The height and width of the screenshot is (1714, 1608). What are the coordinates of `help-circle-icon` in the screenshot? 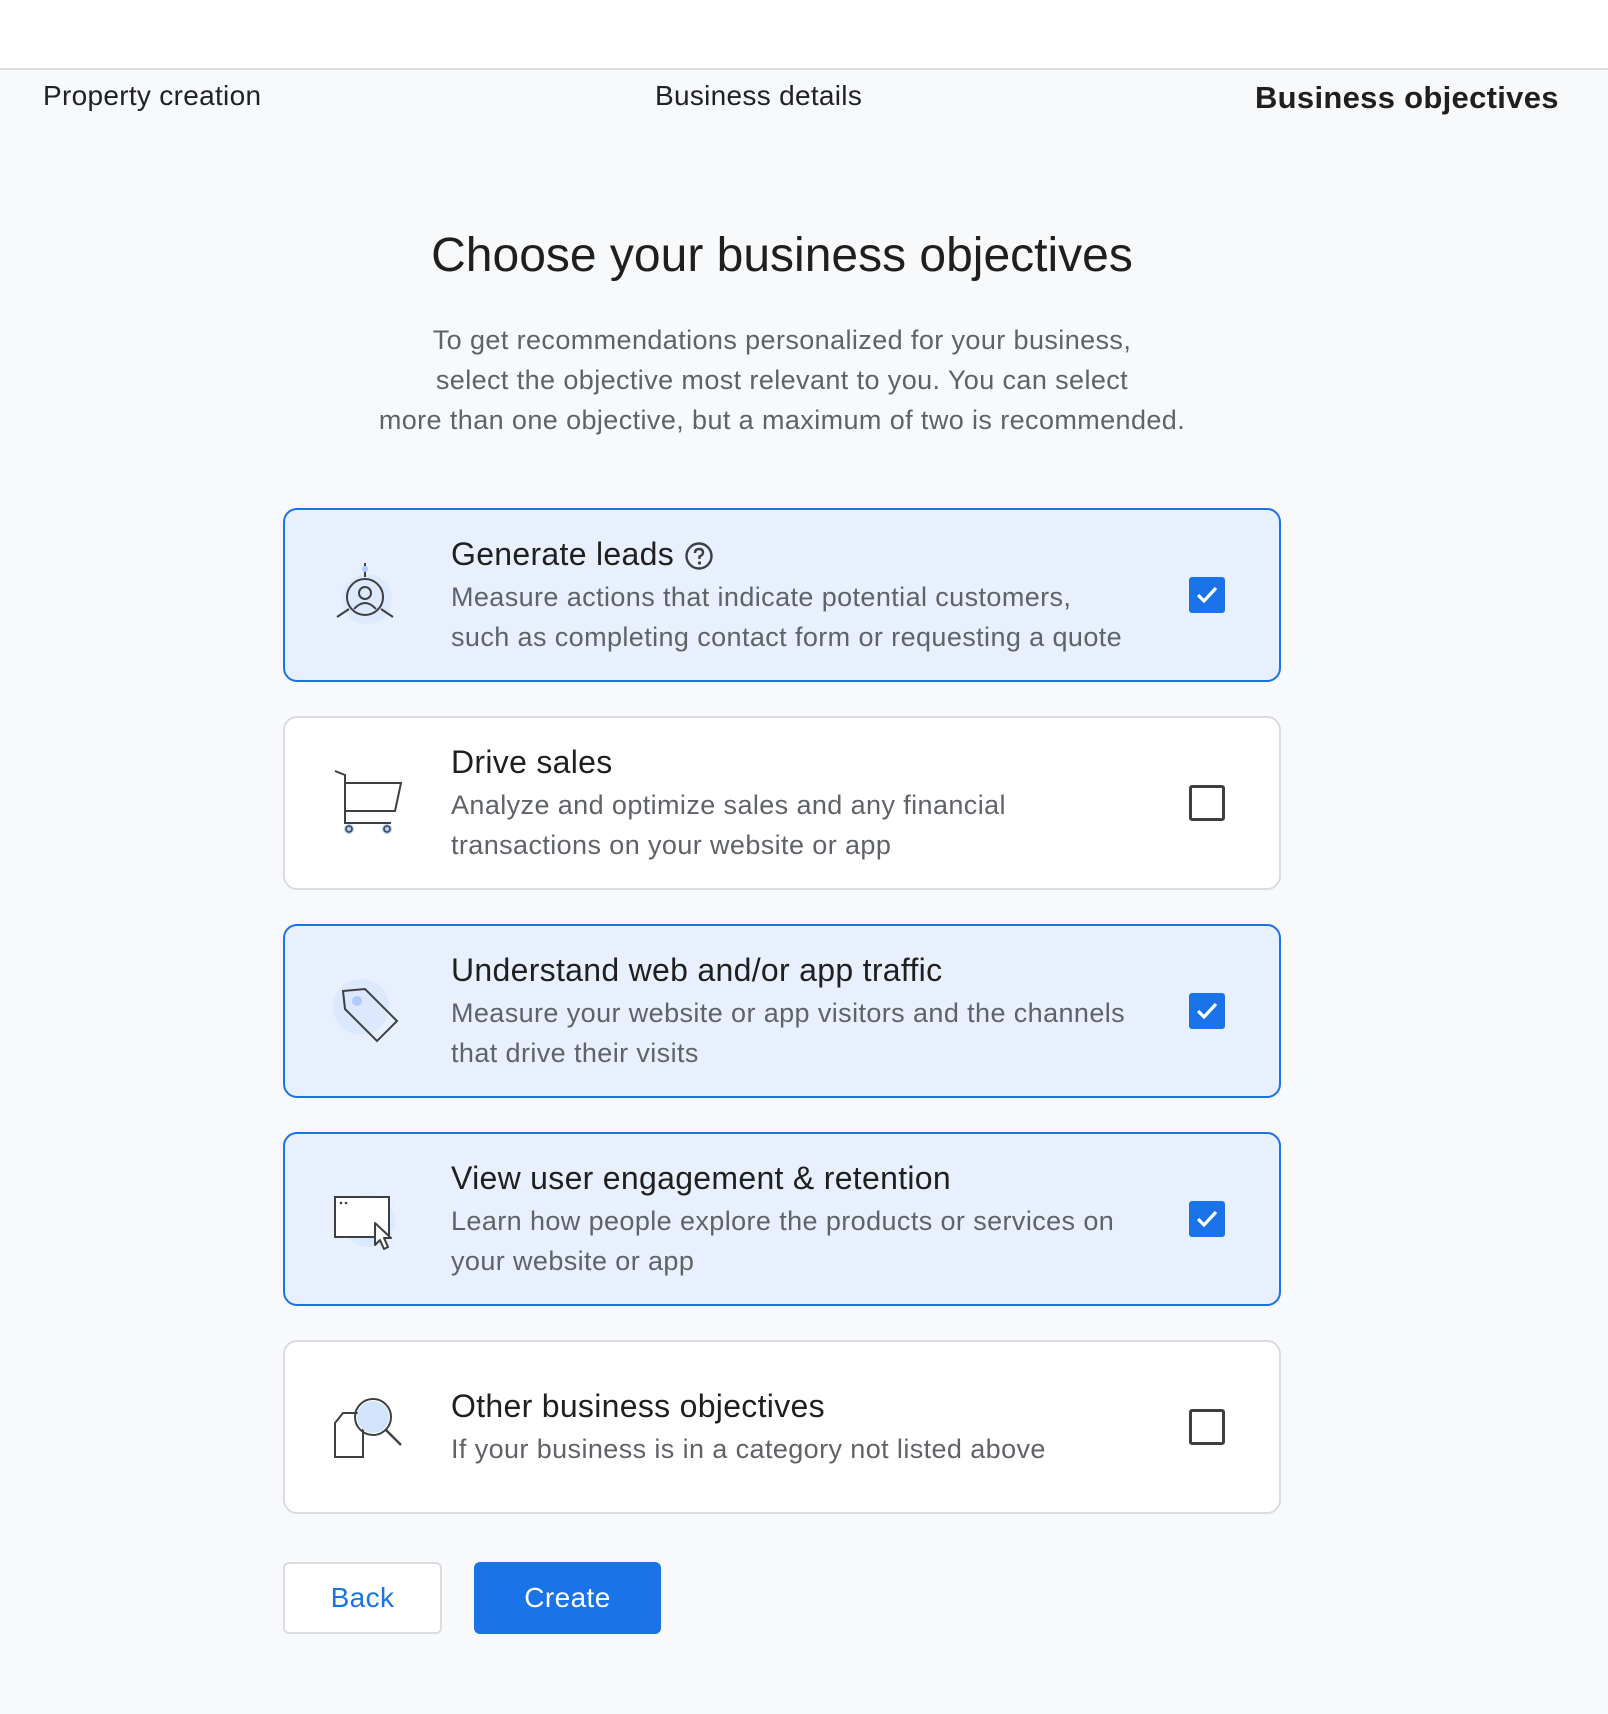 It's located at (699, 554).